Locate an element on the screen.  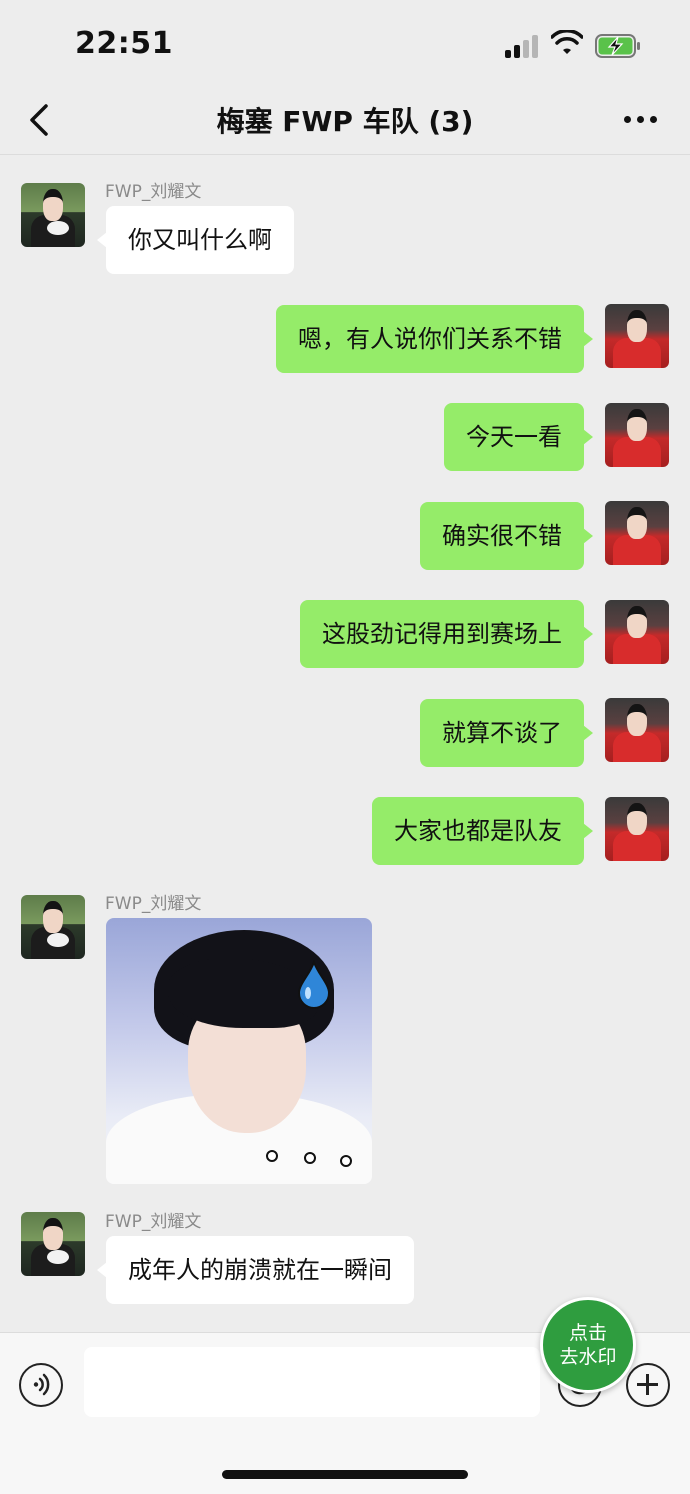
more-dots-icon is located at coordinates (640, 119).